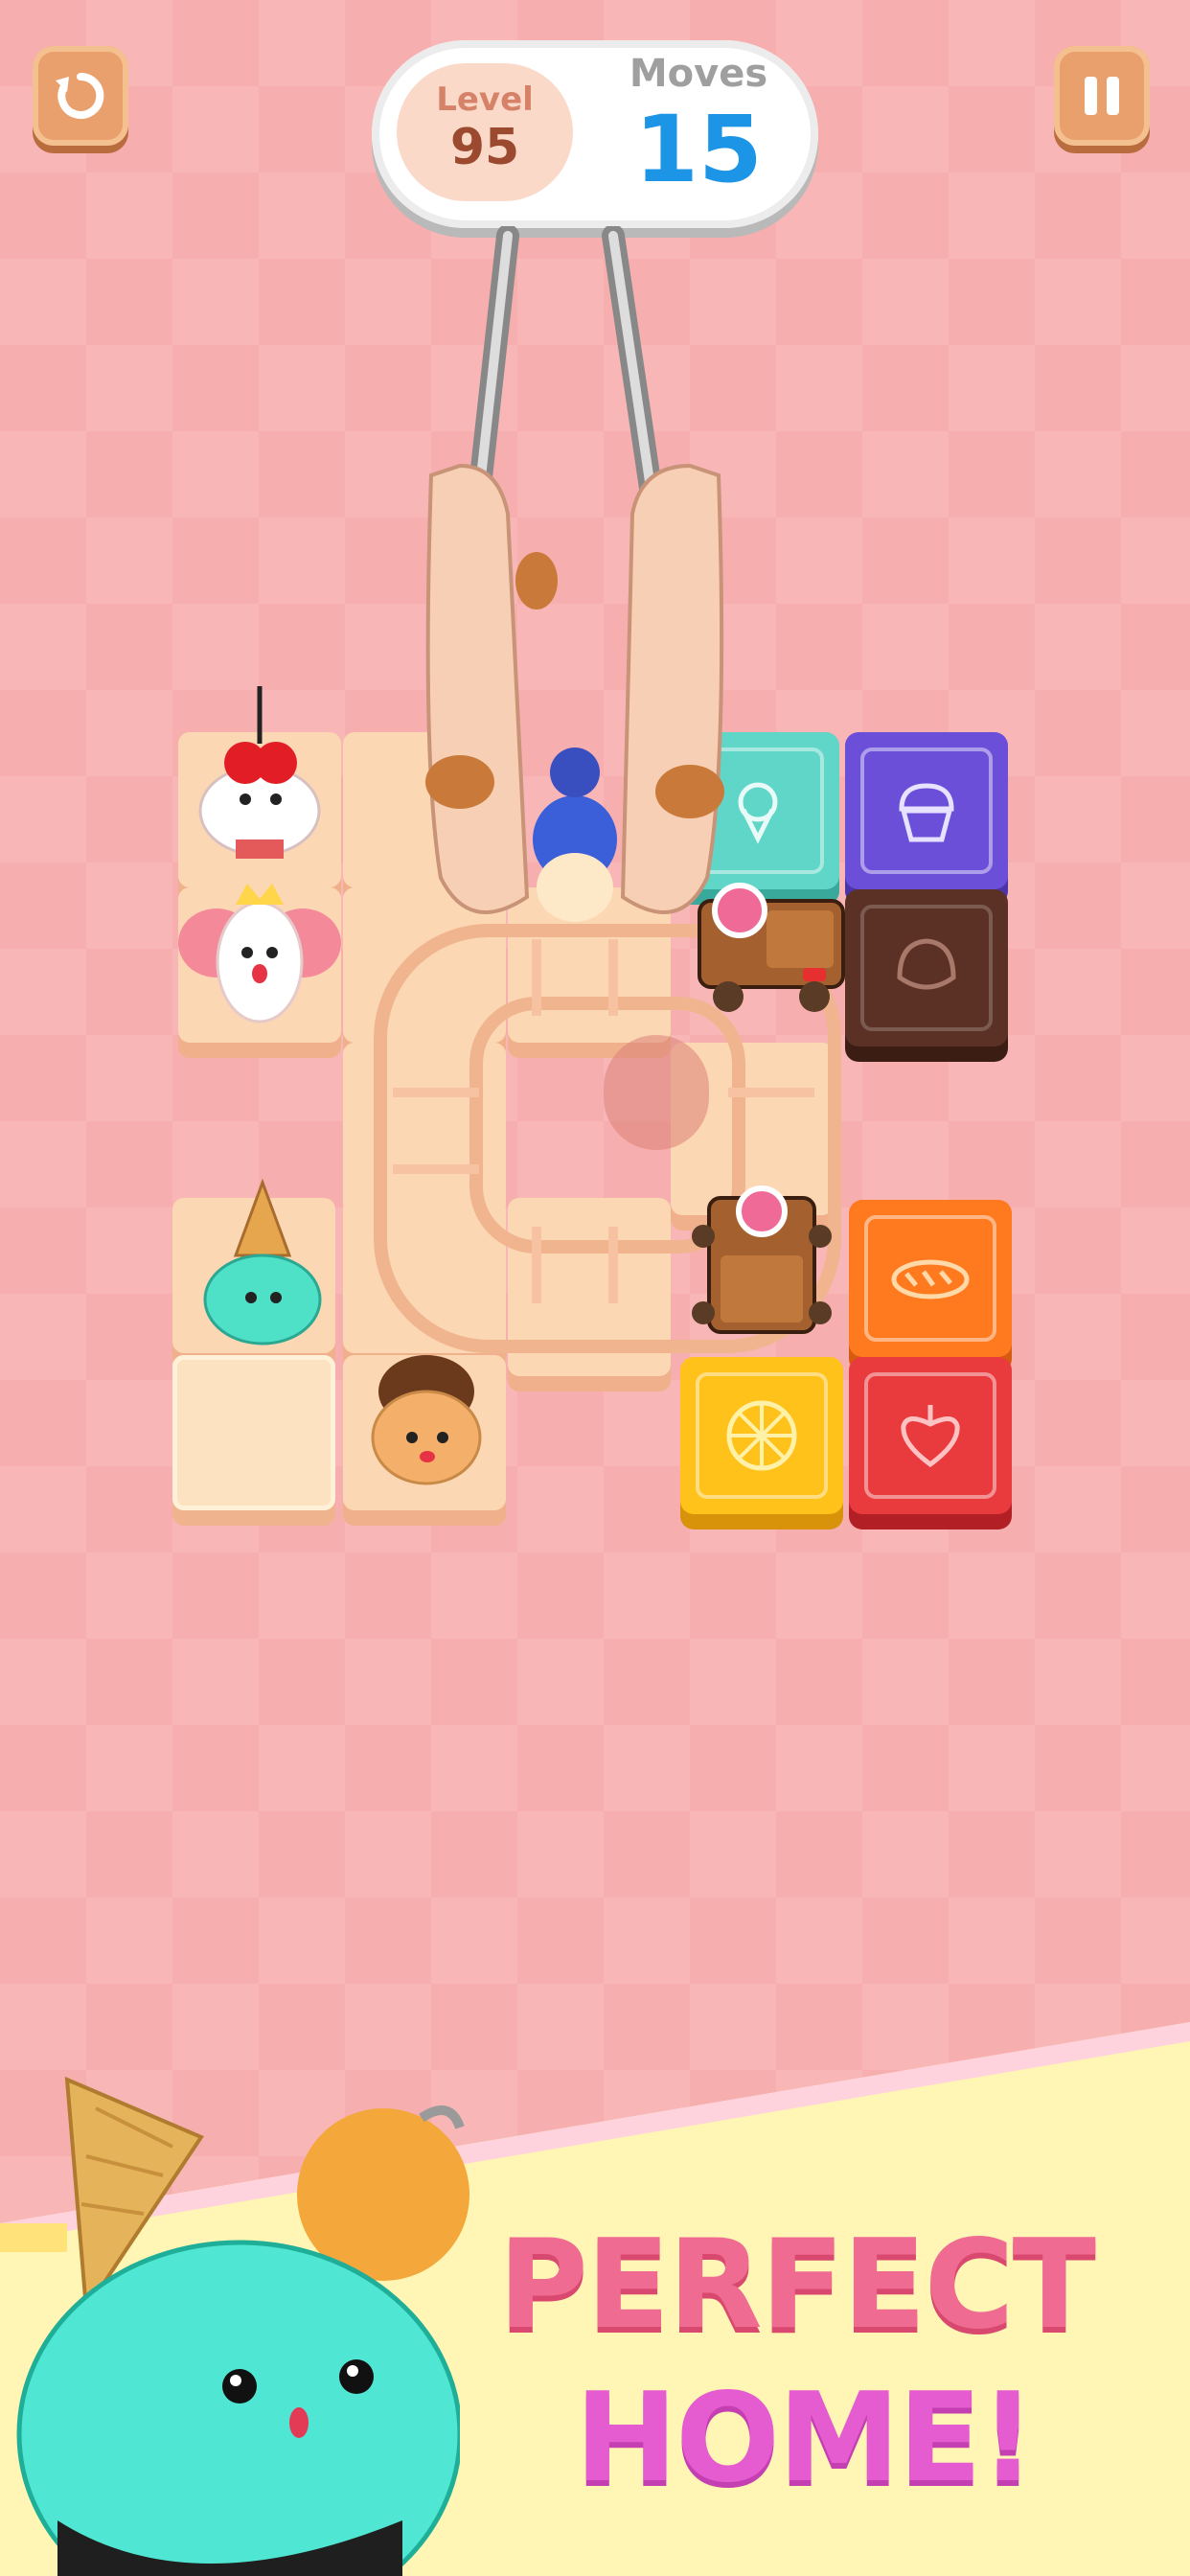 This screenshot has width=1190, height=2576. What do you see at coordinates (260, 1265) in the screenshot?
I see `ice-cream-creature` at bounding box center [260, 1265].